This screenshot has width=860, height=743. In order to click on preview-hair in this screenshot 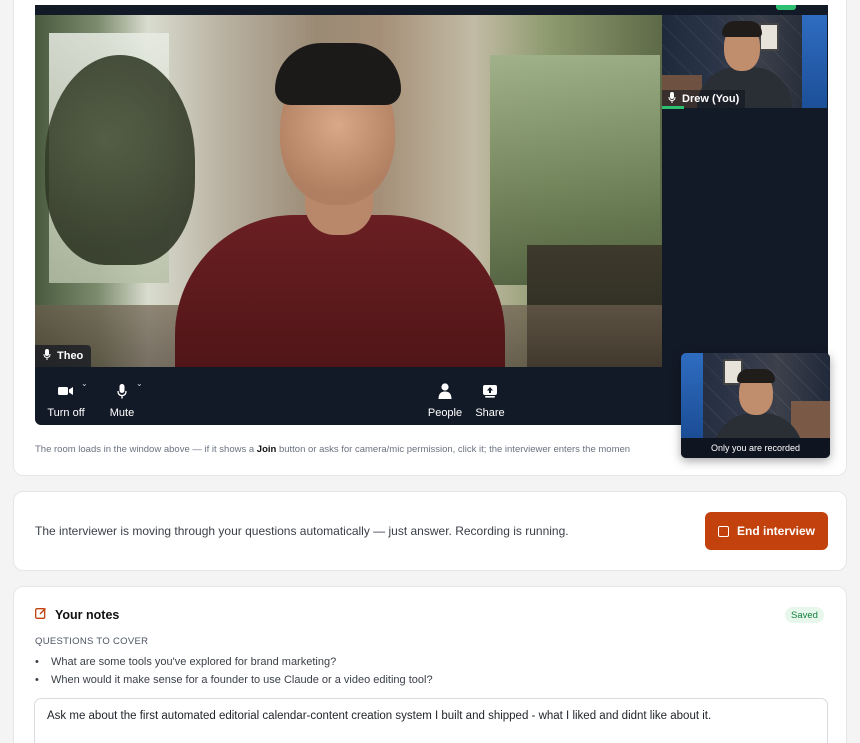, I will do `click(756, 376)`.